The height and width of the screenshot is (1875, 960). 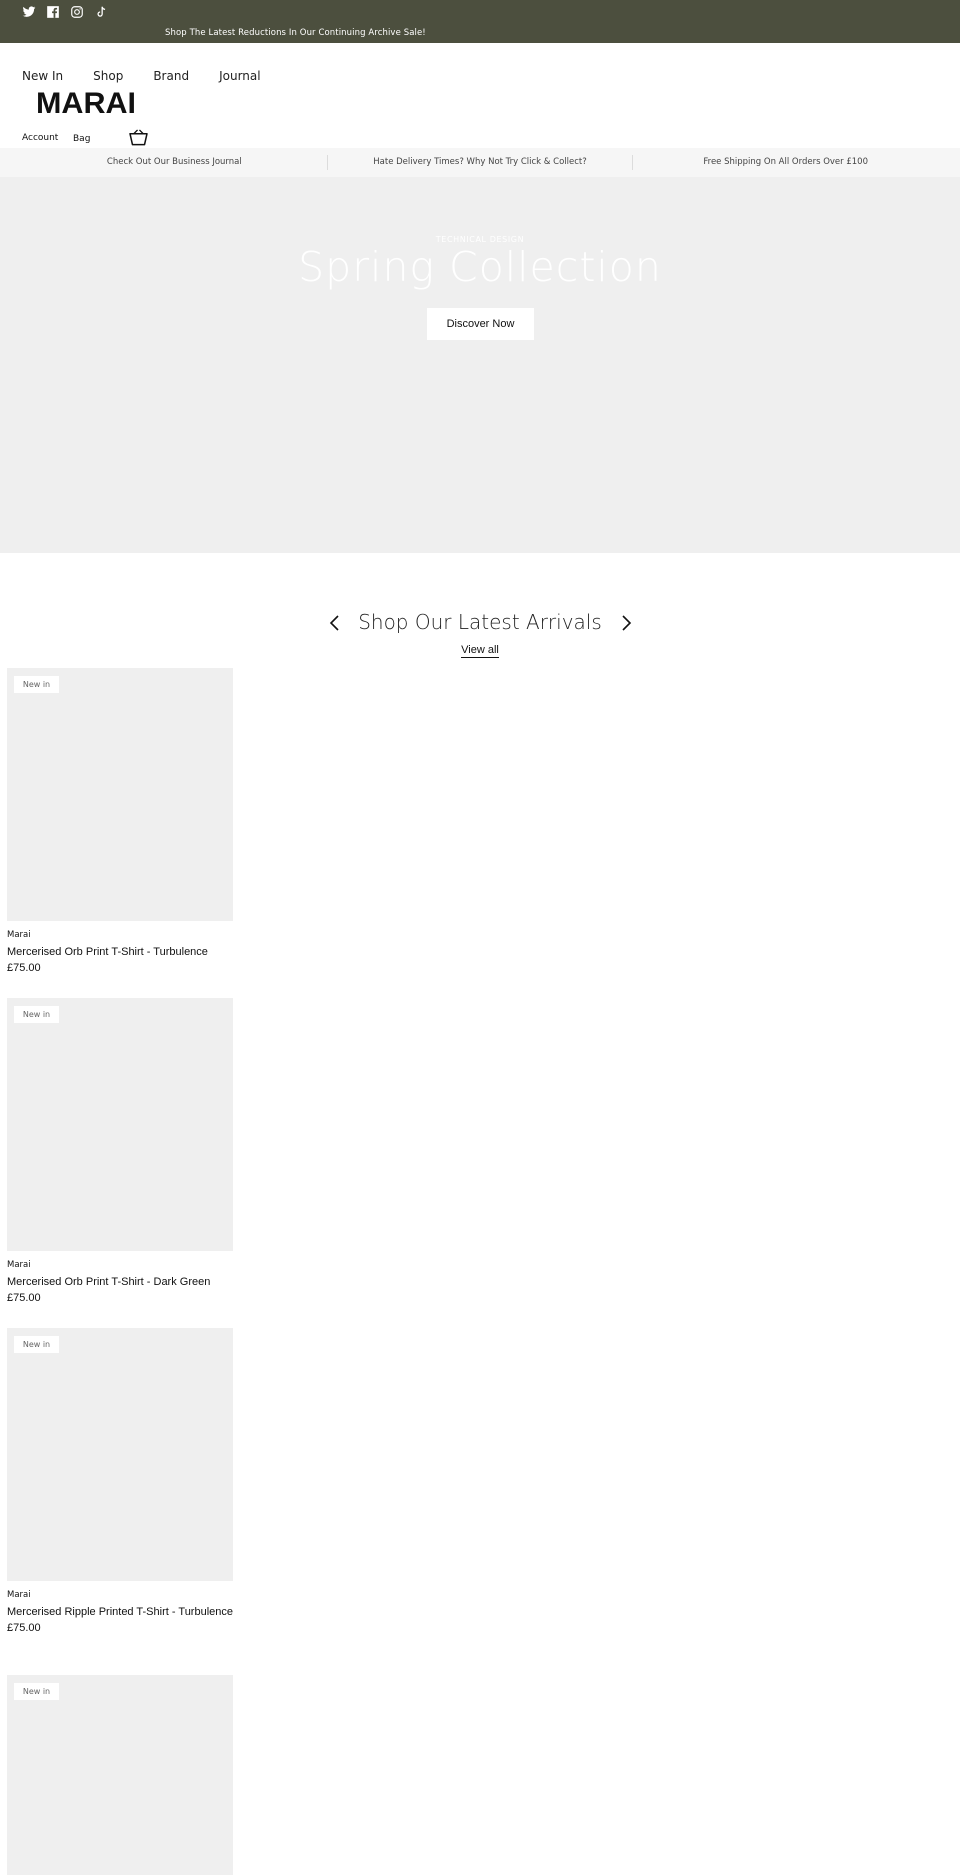 What do you see at coordinates (480, 267) in the screenshot?
I see `hero-title: Spring Collection` at bounding box center [480, 267].